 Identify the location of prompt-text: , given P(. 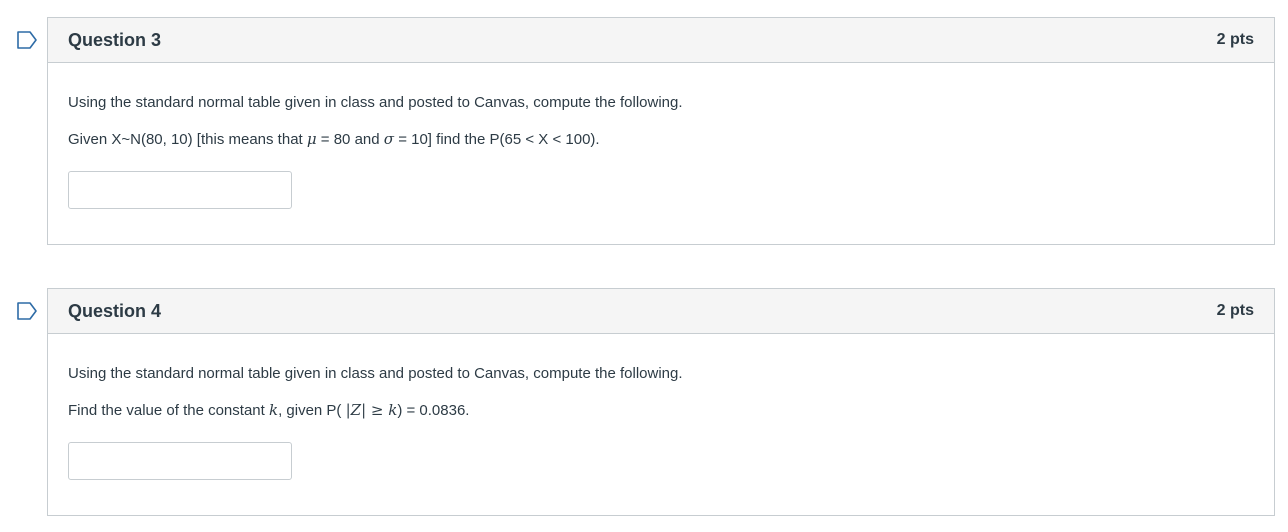
(312, 410).